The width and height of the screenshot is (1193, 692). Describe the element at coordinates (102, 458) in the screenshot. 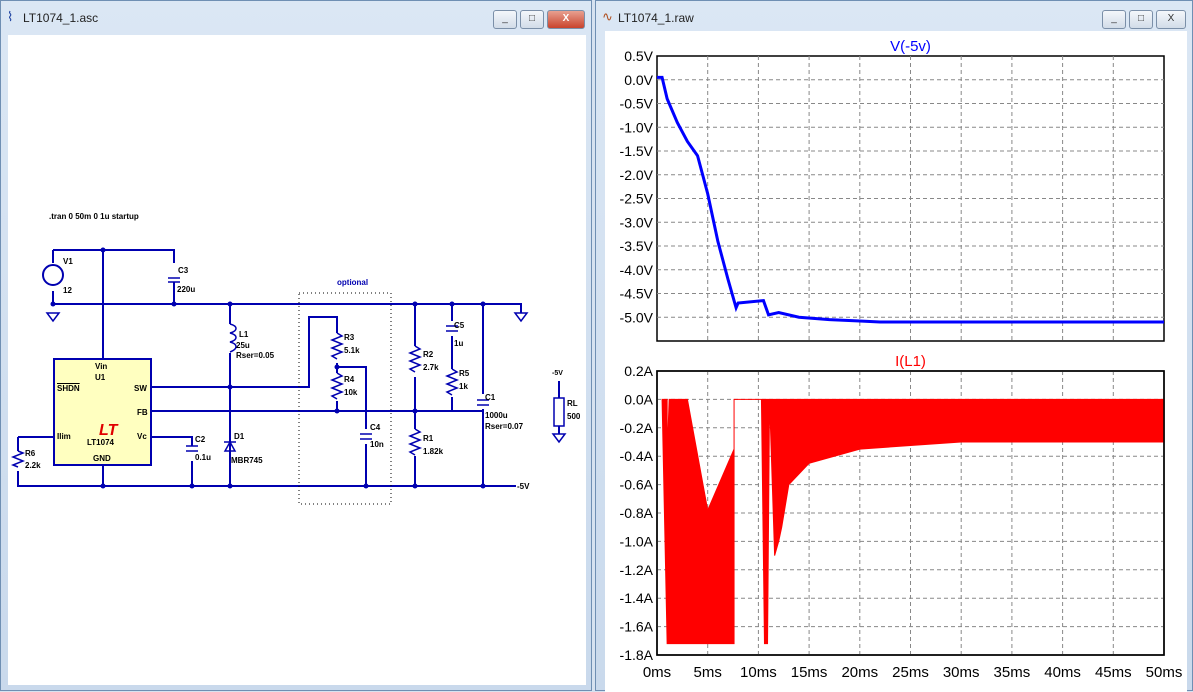

I see `pin-label: GND` at that location.